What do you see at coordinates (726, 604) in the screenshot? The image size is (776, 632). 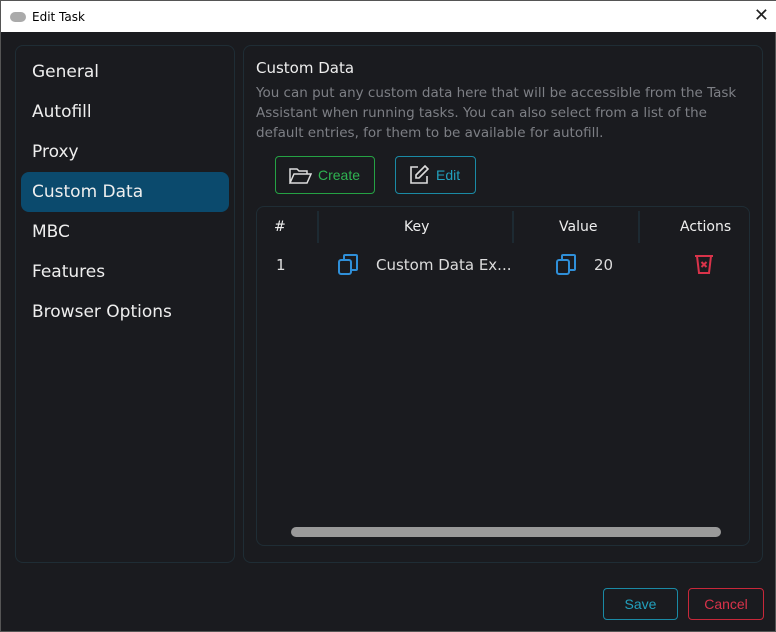 I see `cancel-button: Cancel` at bounding box center [726, 604].